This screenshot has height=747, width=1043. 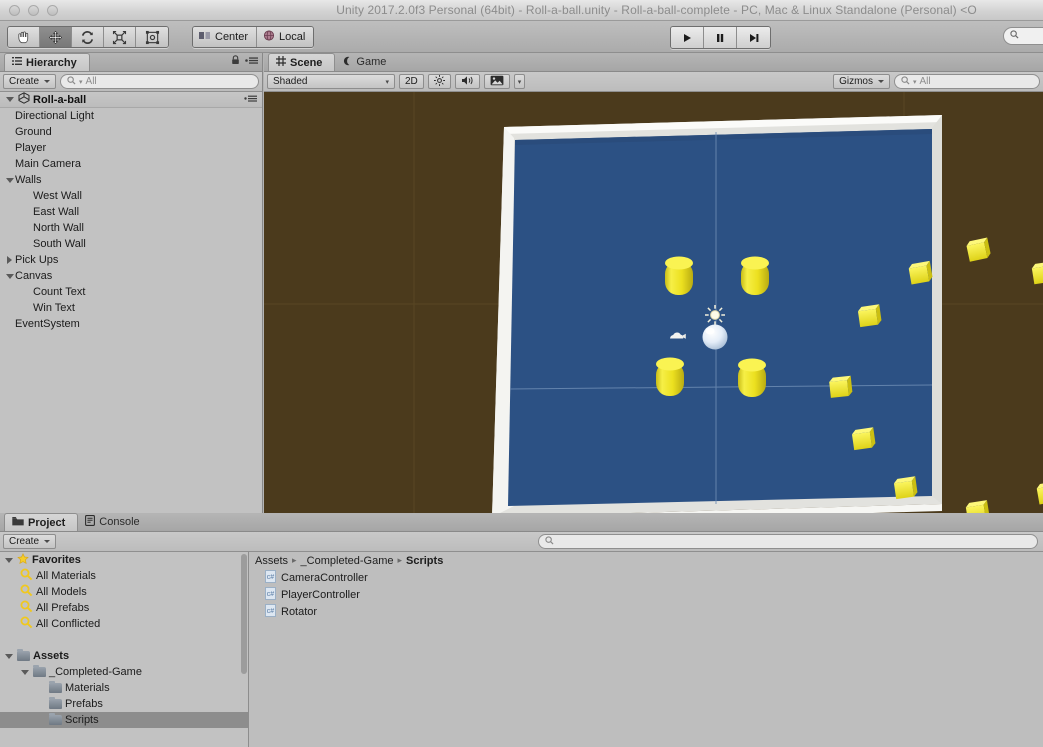 What do you see at coordinates (56, 37) in the screenshot?
I see `move-tool-button` at bounding box center [56, 37].